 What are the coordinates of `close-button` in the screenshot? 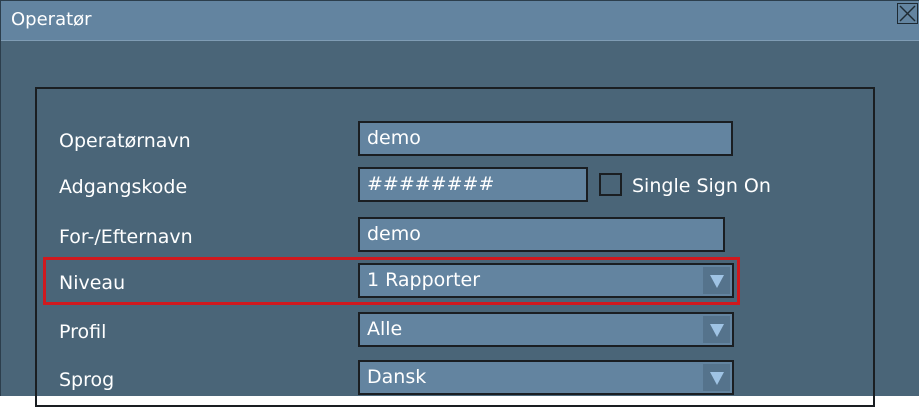 It's located at (907, 13).